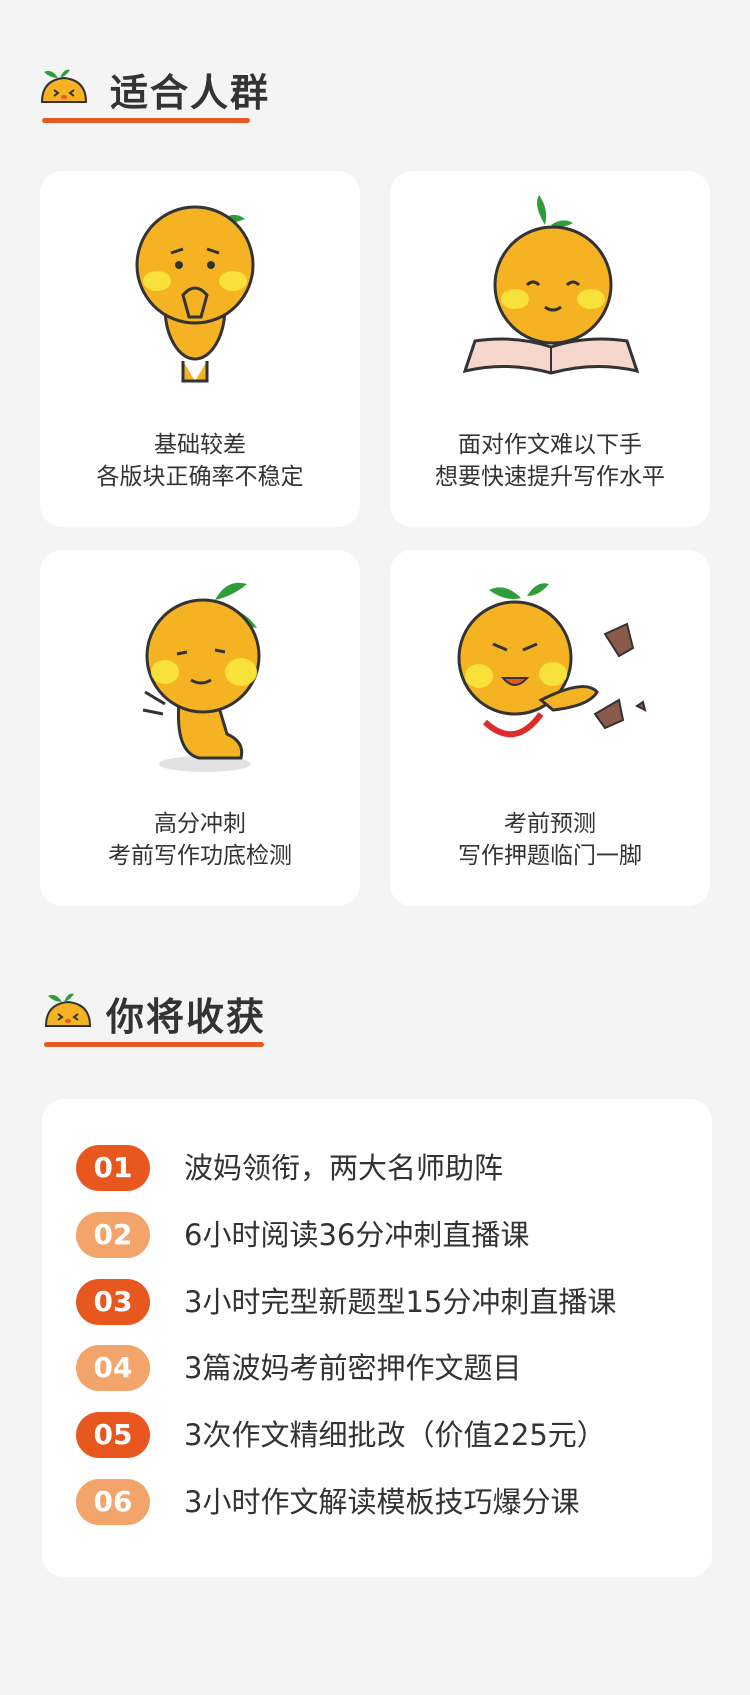 Image resolution: width=750 pixels, height=1695 pixels. I want to click on list-item: 01 波妈领衔，两大名师助阵, so click(386, 1168).